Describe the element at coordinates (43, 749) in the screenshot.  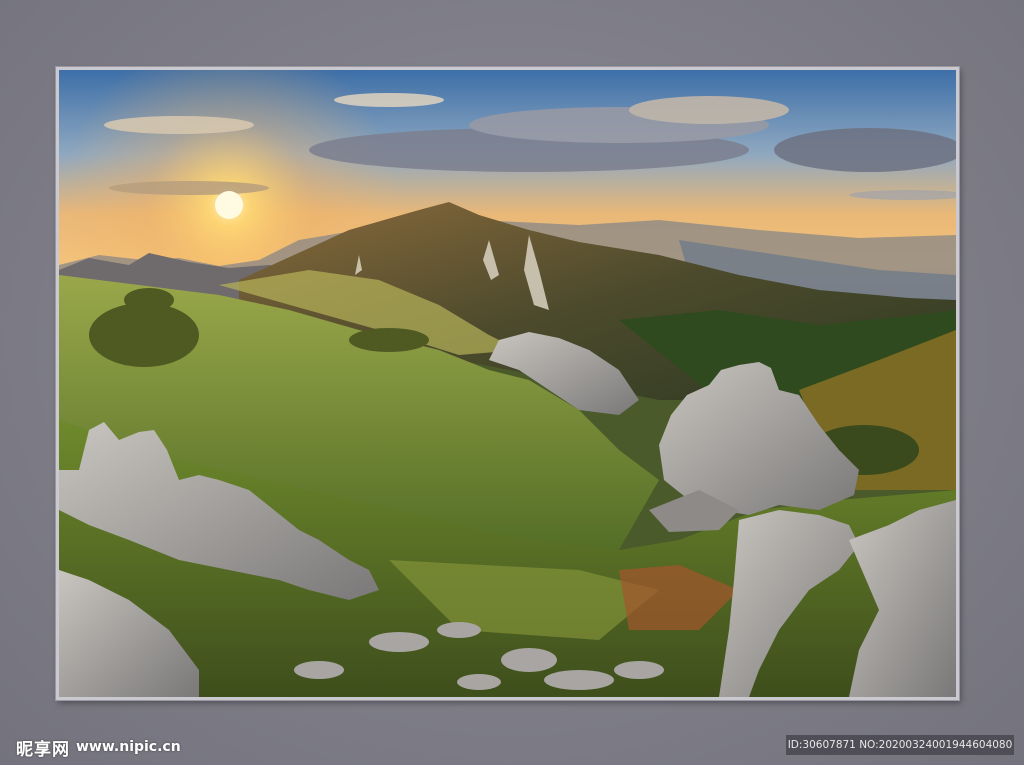
I see `brand-logo-text: 昵享网` at that location.